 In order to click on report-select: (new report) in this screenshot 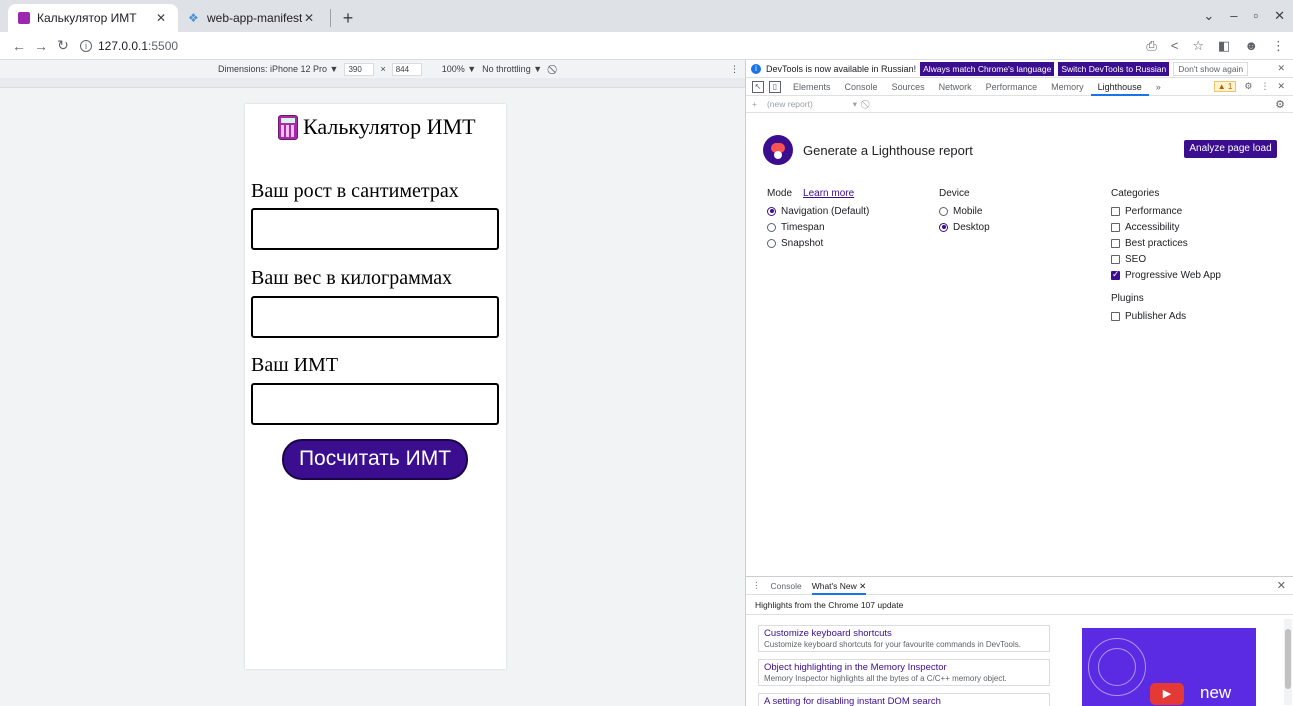, I will do `click(790, 104)`.